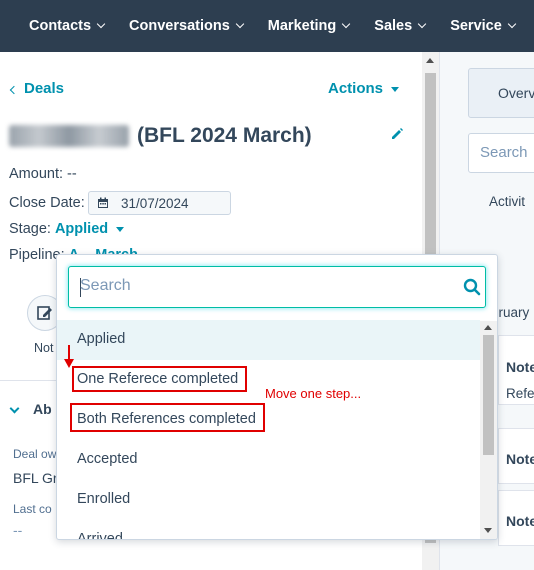 This screenshot has width=534, height=570. I want to click on calendar-icon, so click(103, 202).